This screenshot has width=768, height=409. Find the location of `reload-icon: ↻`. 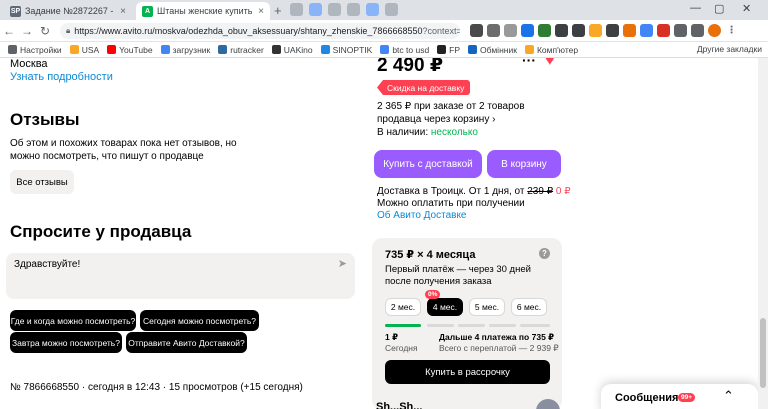

reload-icon: ↻ is located at coordinates (45, 31).